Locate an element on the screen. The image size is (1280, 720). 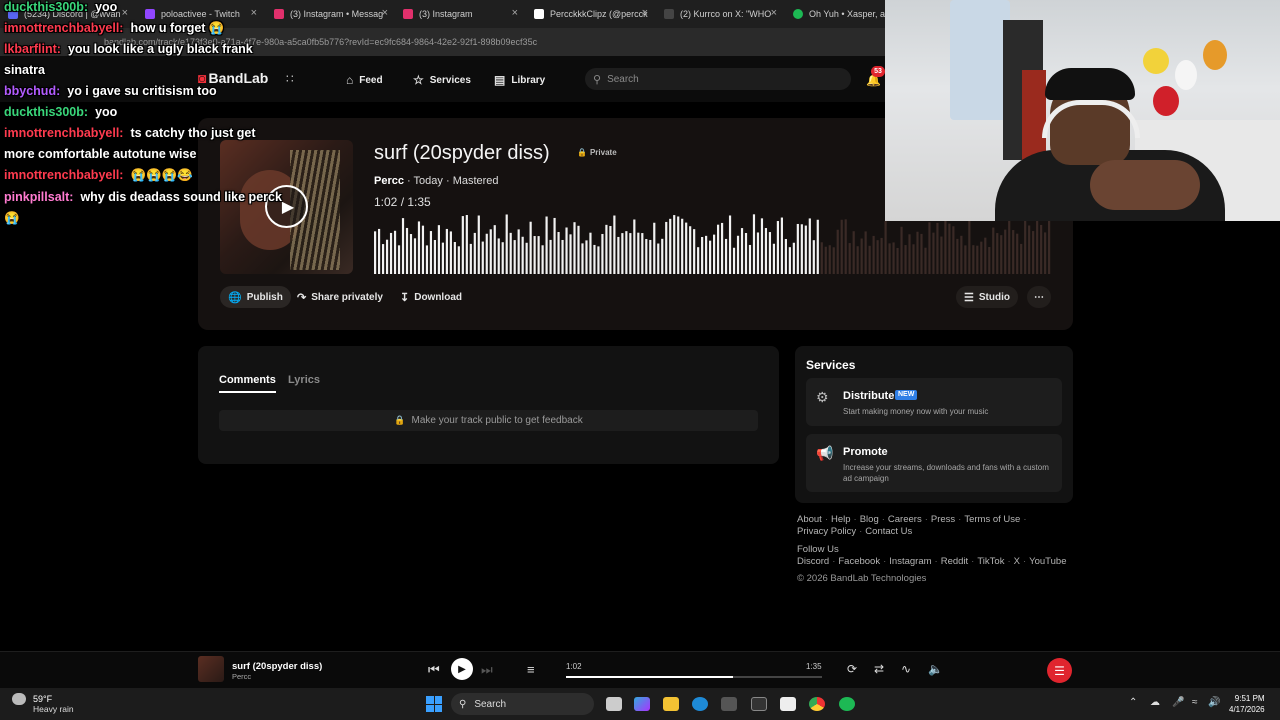
edge-icon is located at coordinates (700, 704).